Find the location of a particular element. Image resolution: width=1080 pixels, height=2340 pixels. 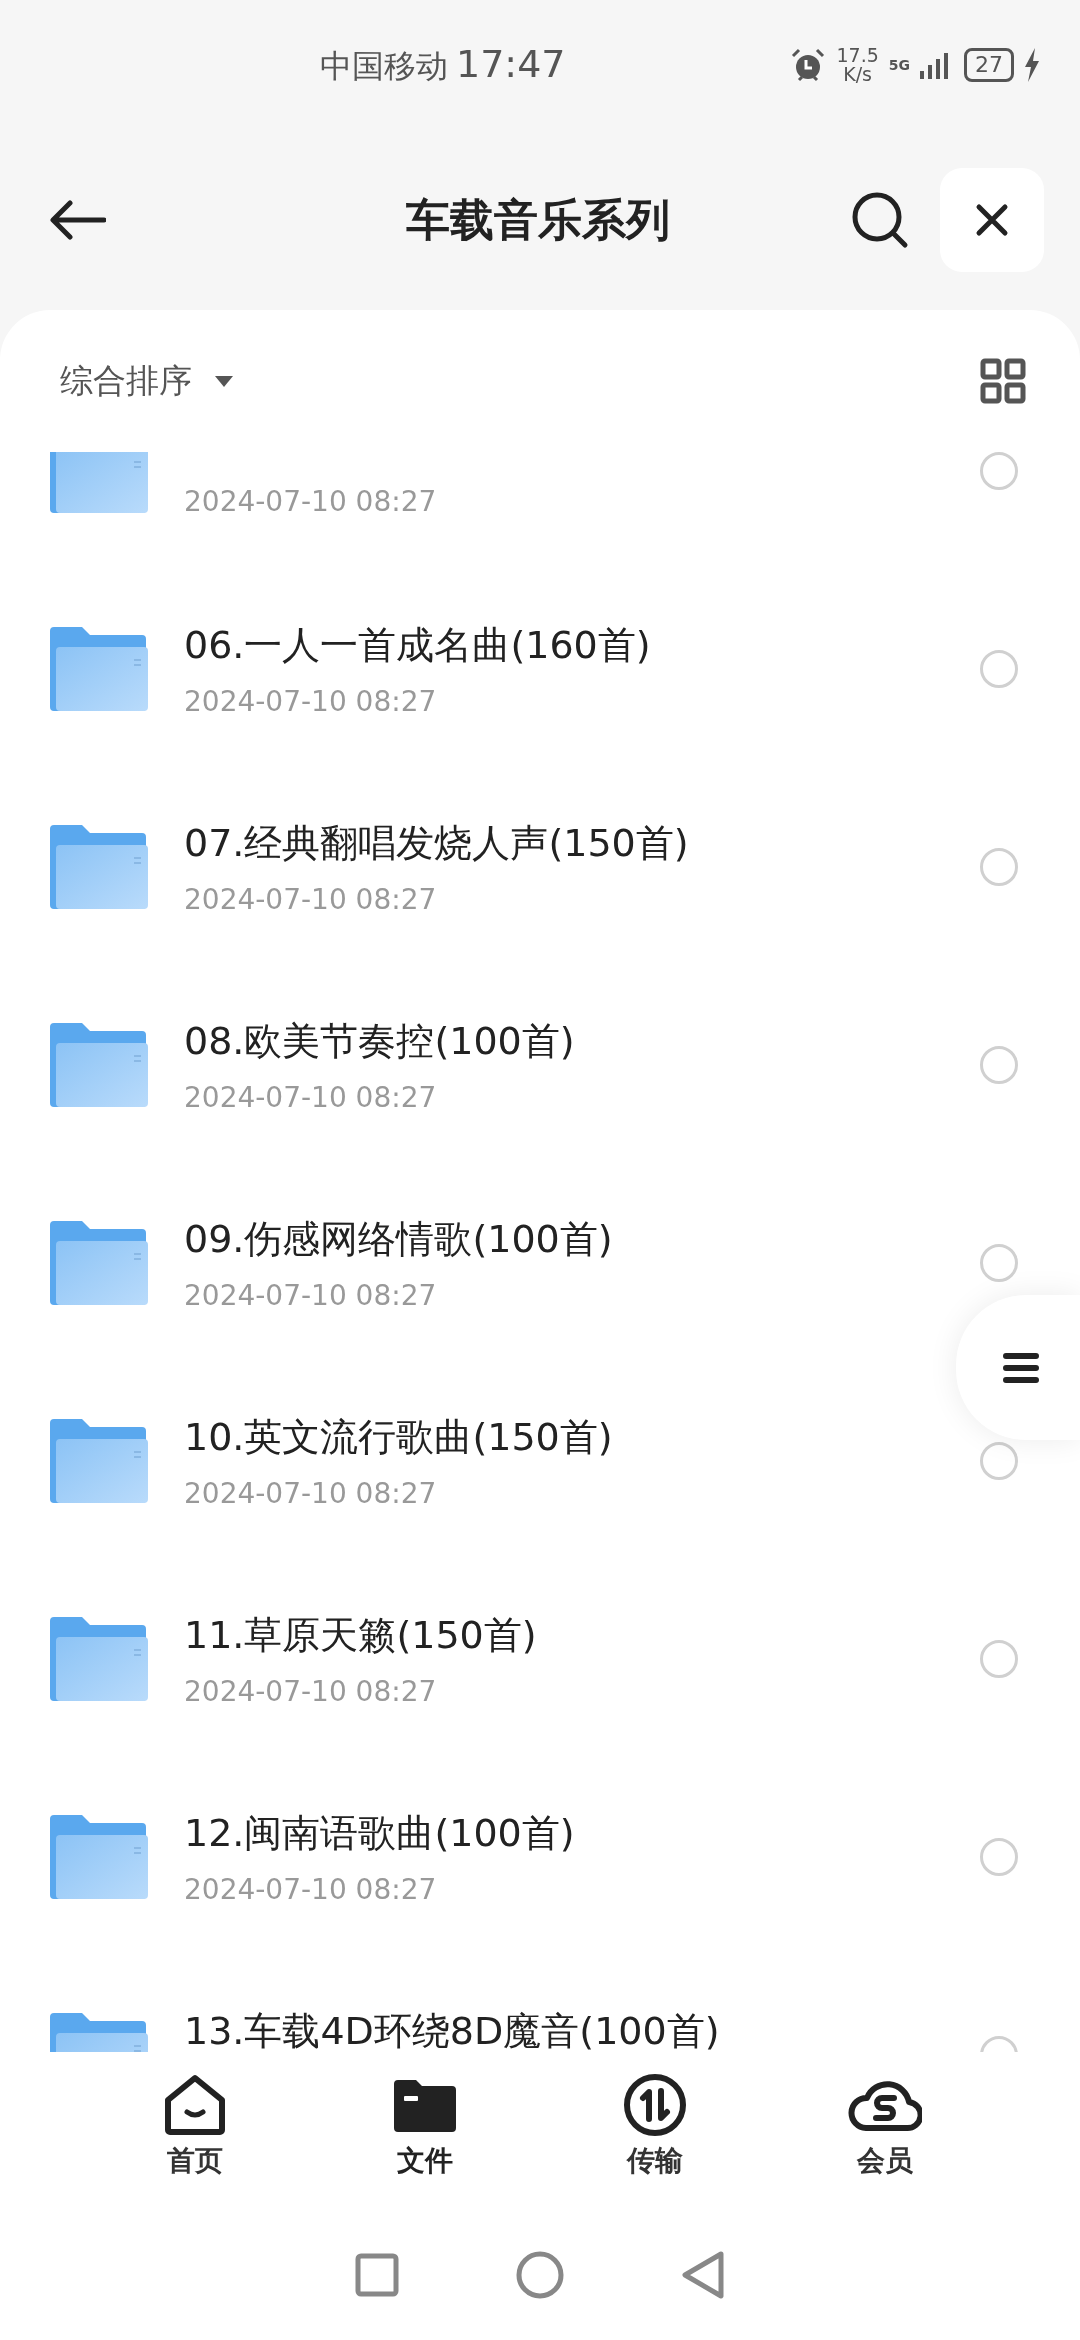

nav-tab: 会员 is located at coordinates (885, 2126).